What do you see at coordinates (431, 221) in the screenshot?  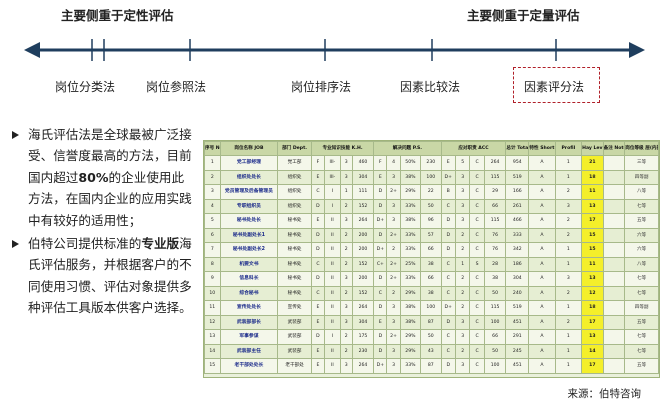 I see `table-cell: 96` at bounding box center [431, 221].